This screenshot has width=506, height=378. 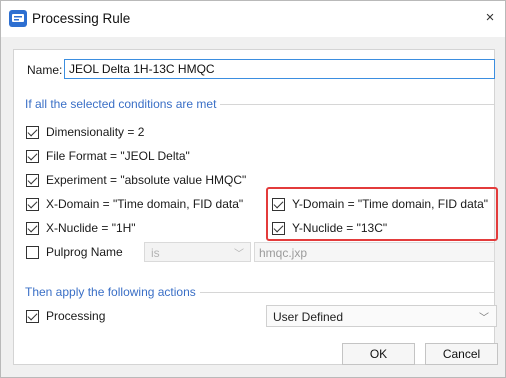 I want to click on action-processing: Processing, so click(x=65, y=316).